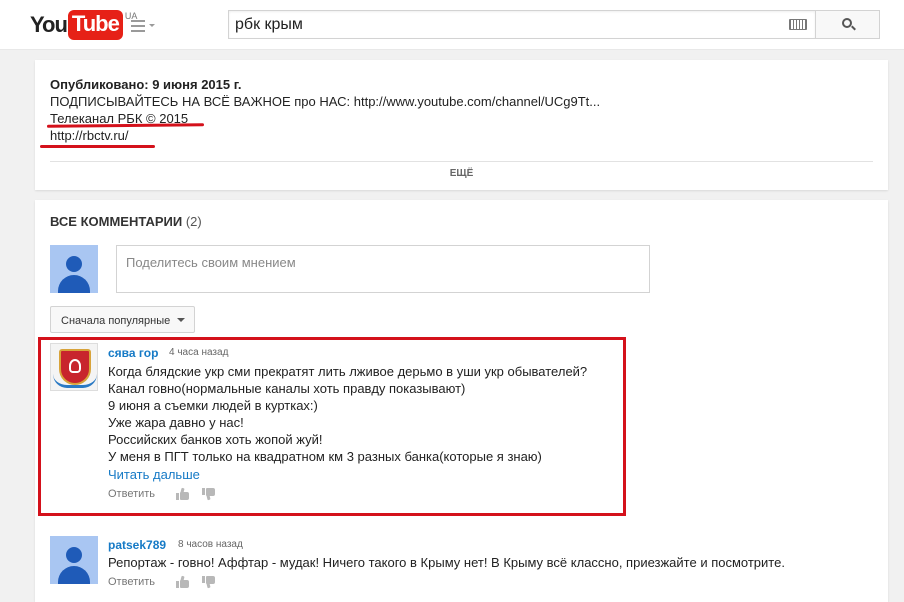 The height and width of the screenshot is (602, 904). What do you see at coordinates (847, 24) in the screenshot?
I see `search-button` at bounding box center [847, 24].